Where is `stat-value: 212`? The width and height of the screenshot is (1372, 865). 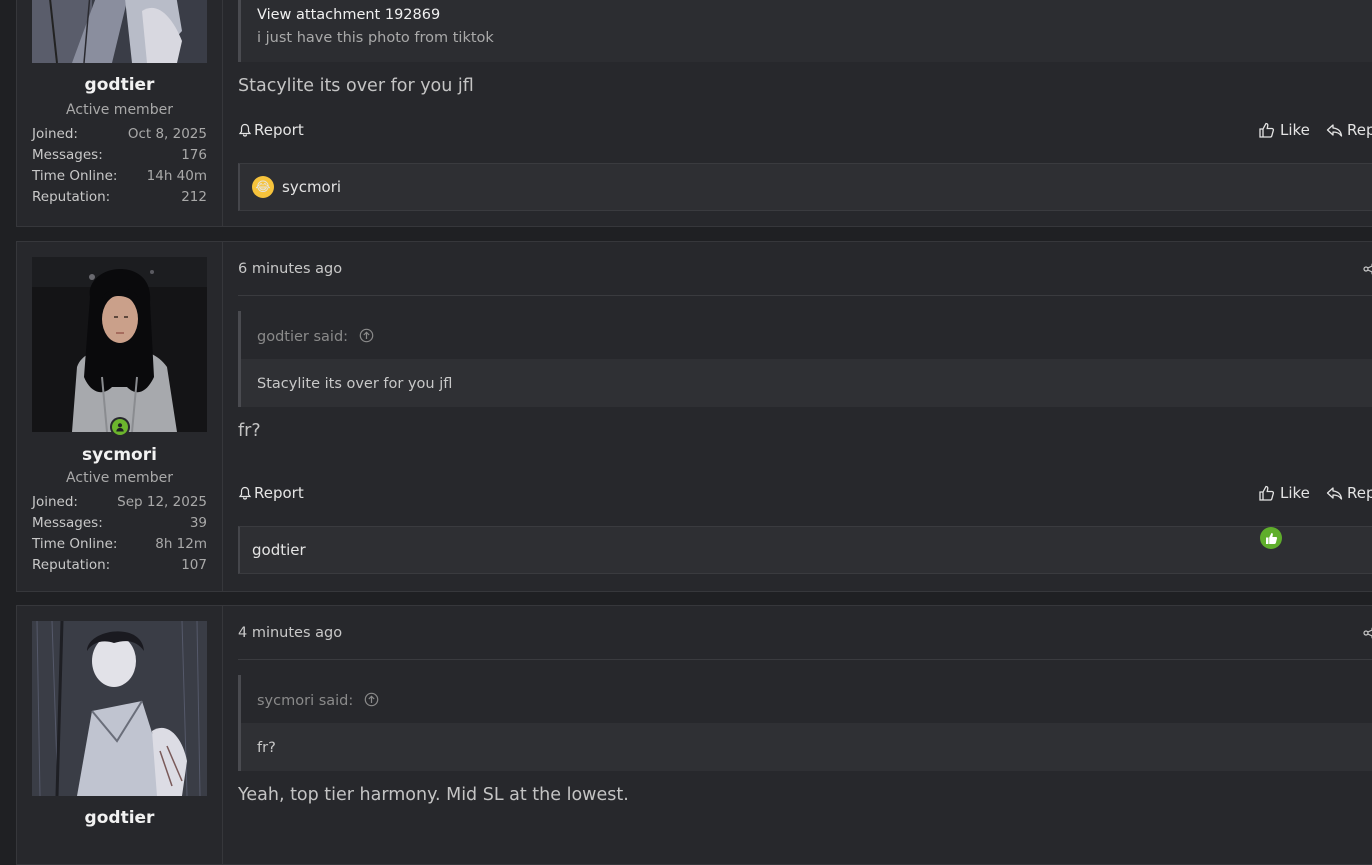 stat-value: 212 is located at coordinates (194, 197).